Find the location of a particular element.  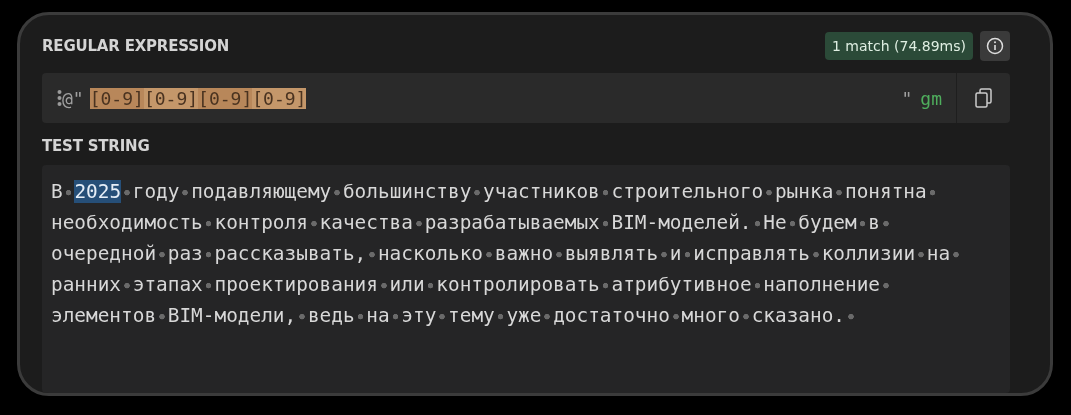

info-icon is located at coordinates (995, 46).